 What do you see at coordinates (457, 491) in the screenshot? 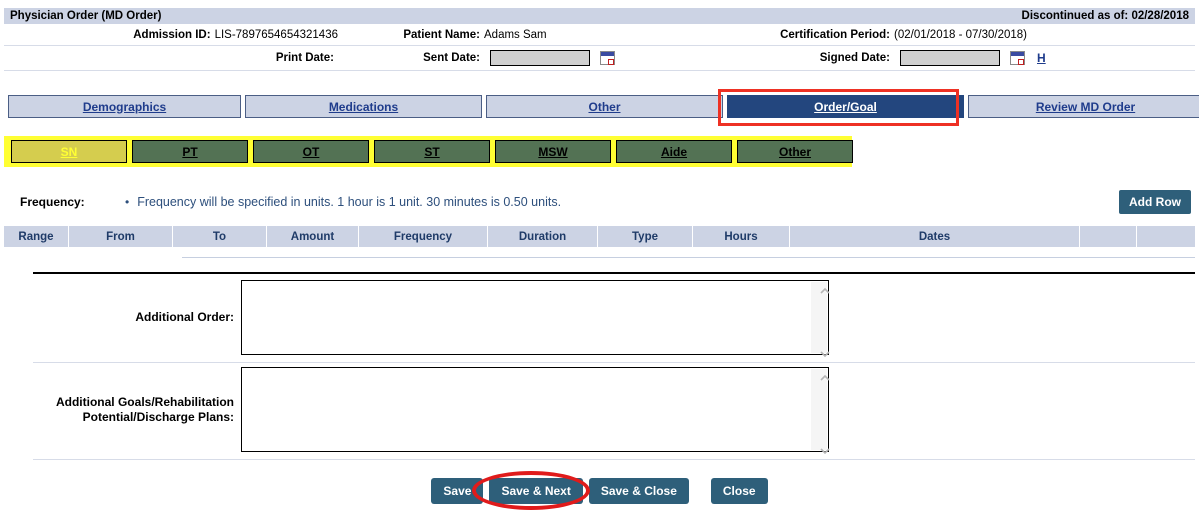
I see `save-button: Save` at bounding box center [457, 491].